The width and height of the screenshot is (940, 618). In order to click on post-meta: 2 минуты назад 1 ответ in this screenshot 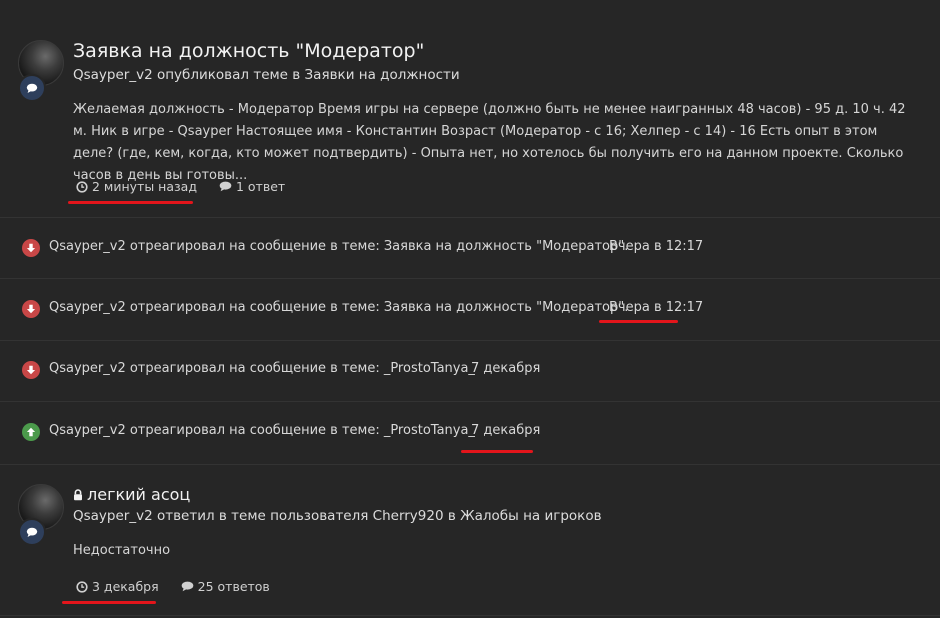, I will do `click(180, 186)`.